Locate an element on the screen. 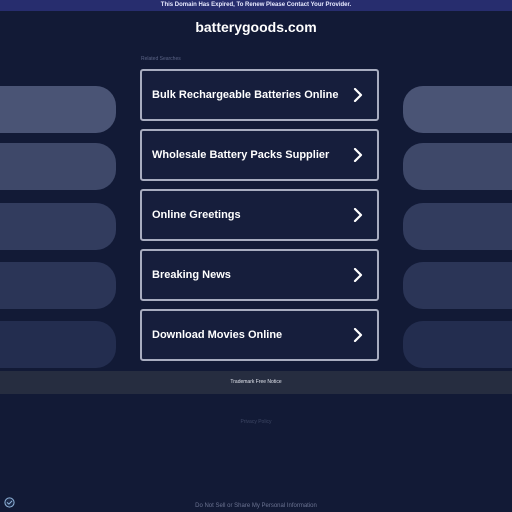 This screenshot has height=512, width=512. related-search-label: Wholesale Battery Packs Supplier is located at coordinates (241, 155).